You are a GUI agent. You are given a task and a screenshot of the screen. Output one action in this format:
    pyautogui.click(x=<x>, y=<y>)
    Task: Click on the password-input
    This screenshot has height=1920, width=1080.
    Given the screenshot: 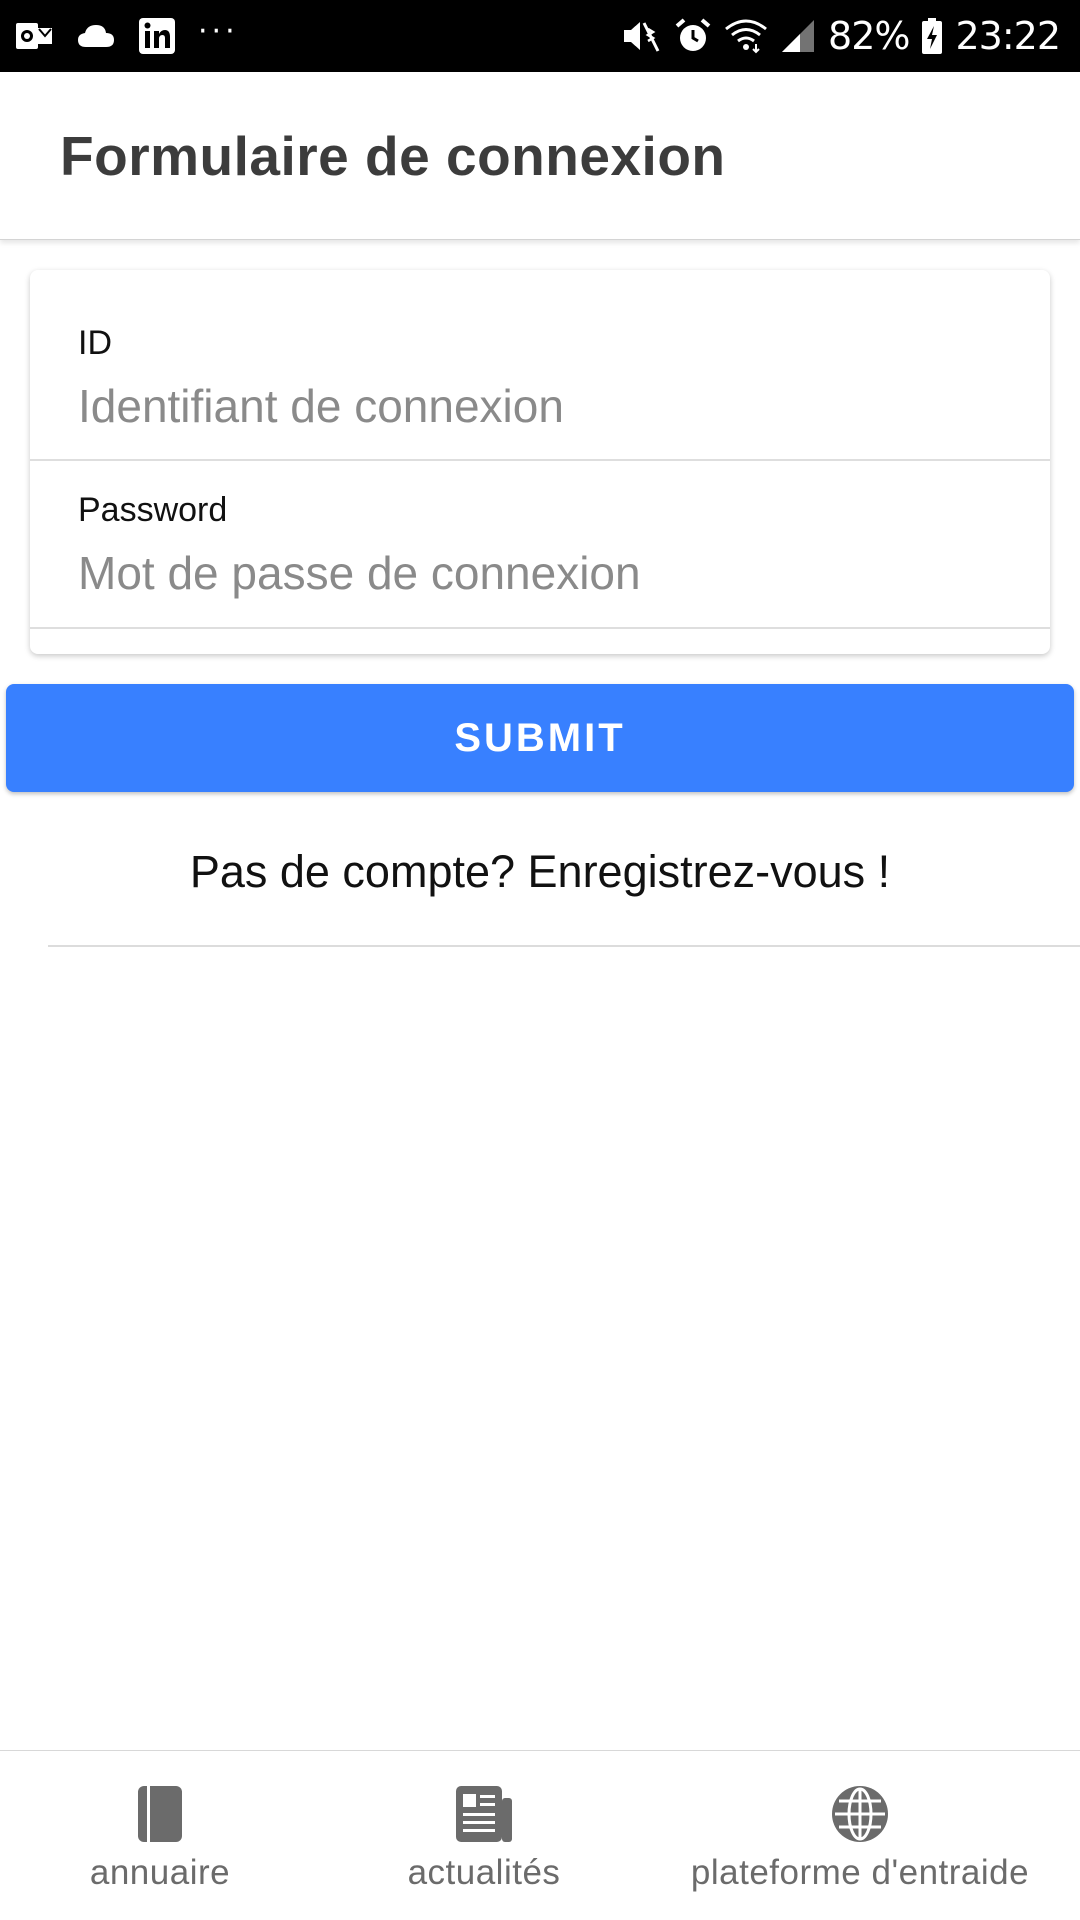 What is the action you would take?
    pyautogui.click(x=538, y=573)
    